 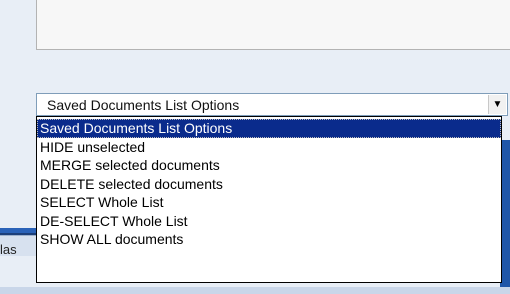 I want to click on option-deselect-whole-list: DE-SELECT Whole List, so click(x=269, y=221).